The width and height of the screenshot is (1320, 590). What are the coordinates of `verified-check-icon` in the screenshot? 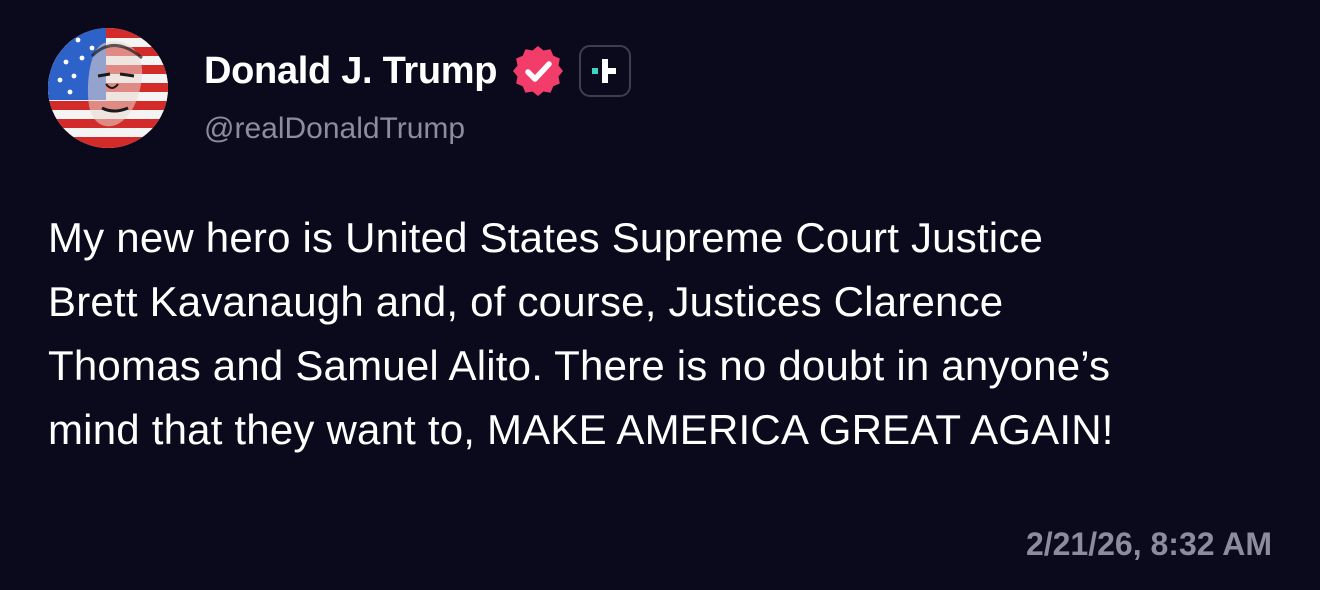 It's located at (538, 71).